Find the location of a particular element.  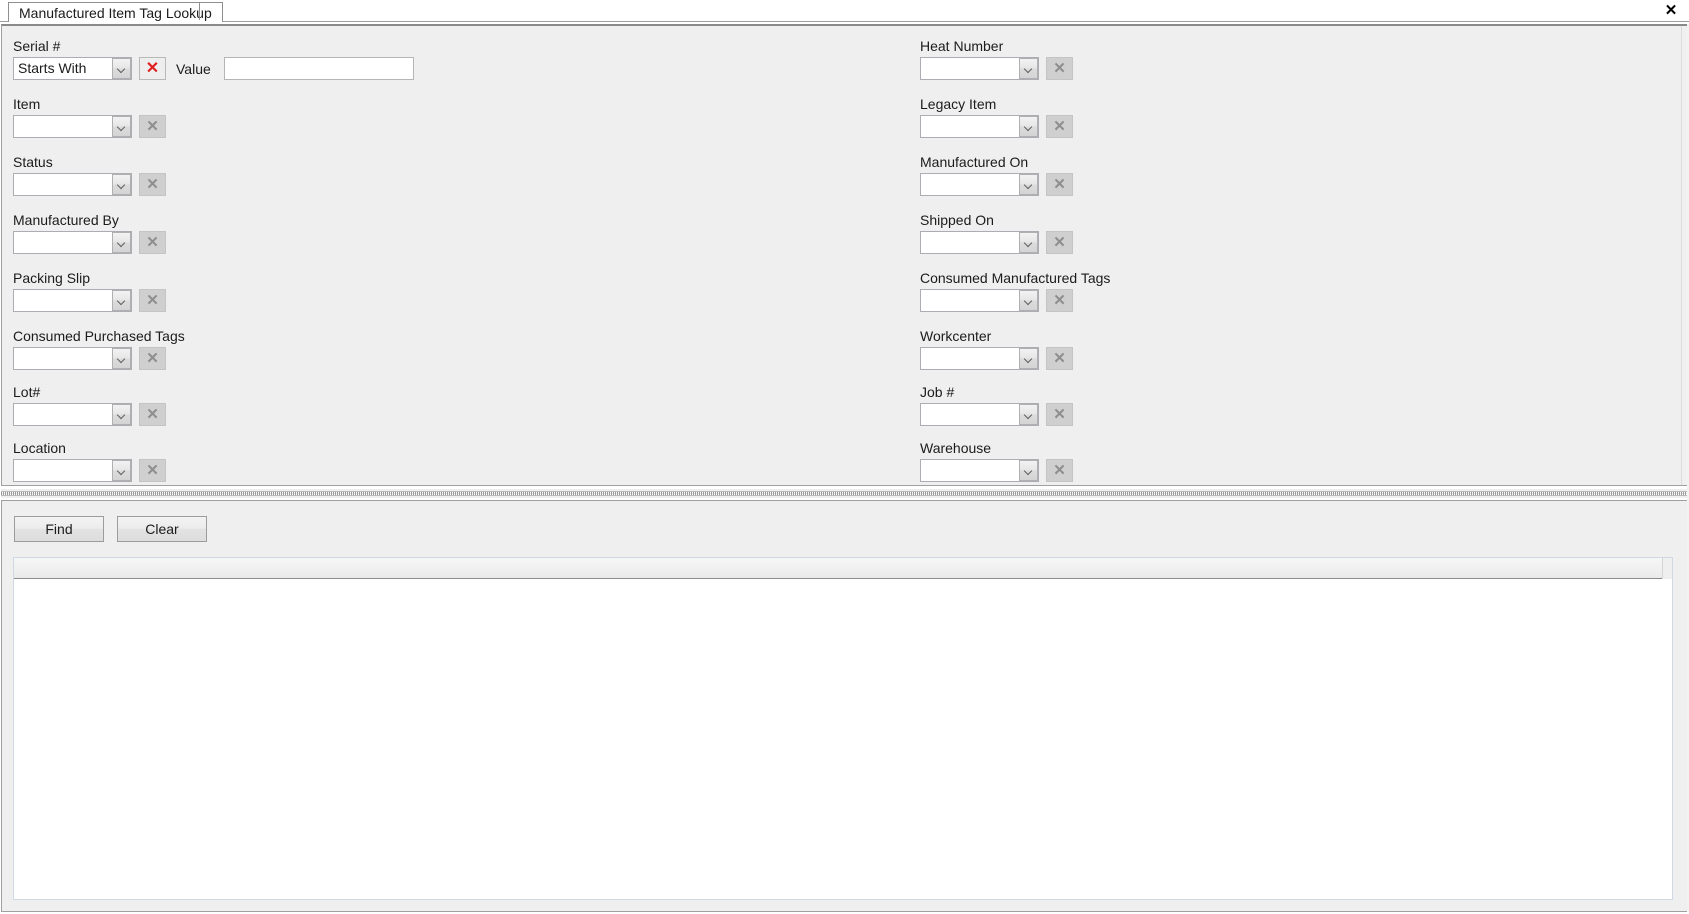

warehouse-combobox is located at coordinates (979, 470).